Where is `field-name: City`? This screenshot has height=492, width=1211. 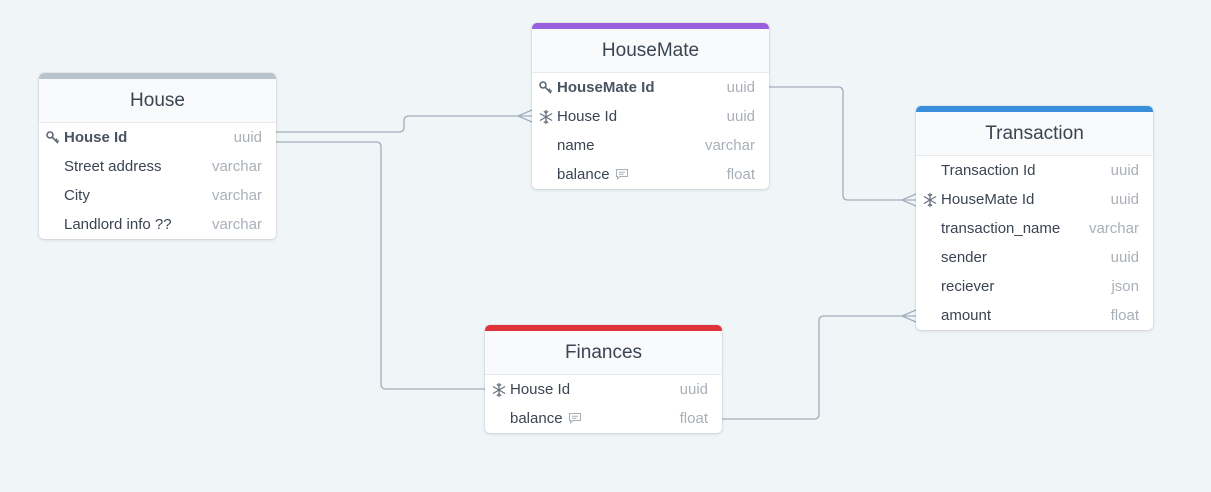
field-name: City is located at coordinates (77, 195).